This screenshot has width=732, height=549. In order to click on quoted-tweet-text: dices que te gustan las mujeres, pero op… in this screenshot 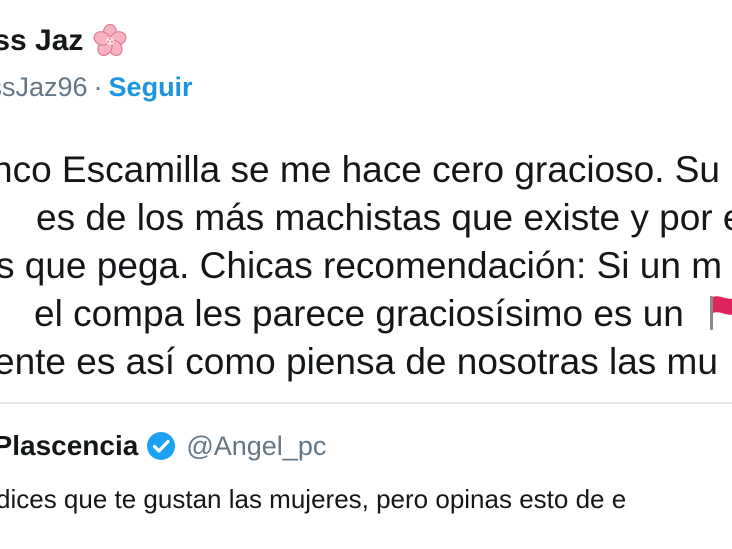, I will do `click(313, 499)`.